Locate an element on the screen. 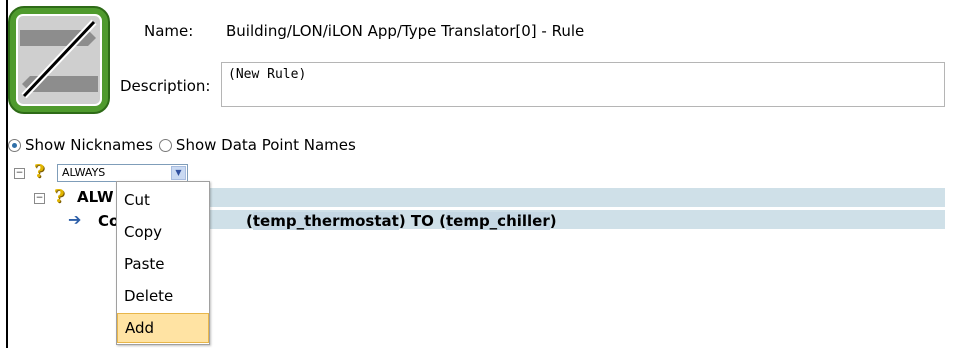 This screenshot has width=960, height=348. row-highlight is located at coordinates (577, 197).